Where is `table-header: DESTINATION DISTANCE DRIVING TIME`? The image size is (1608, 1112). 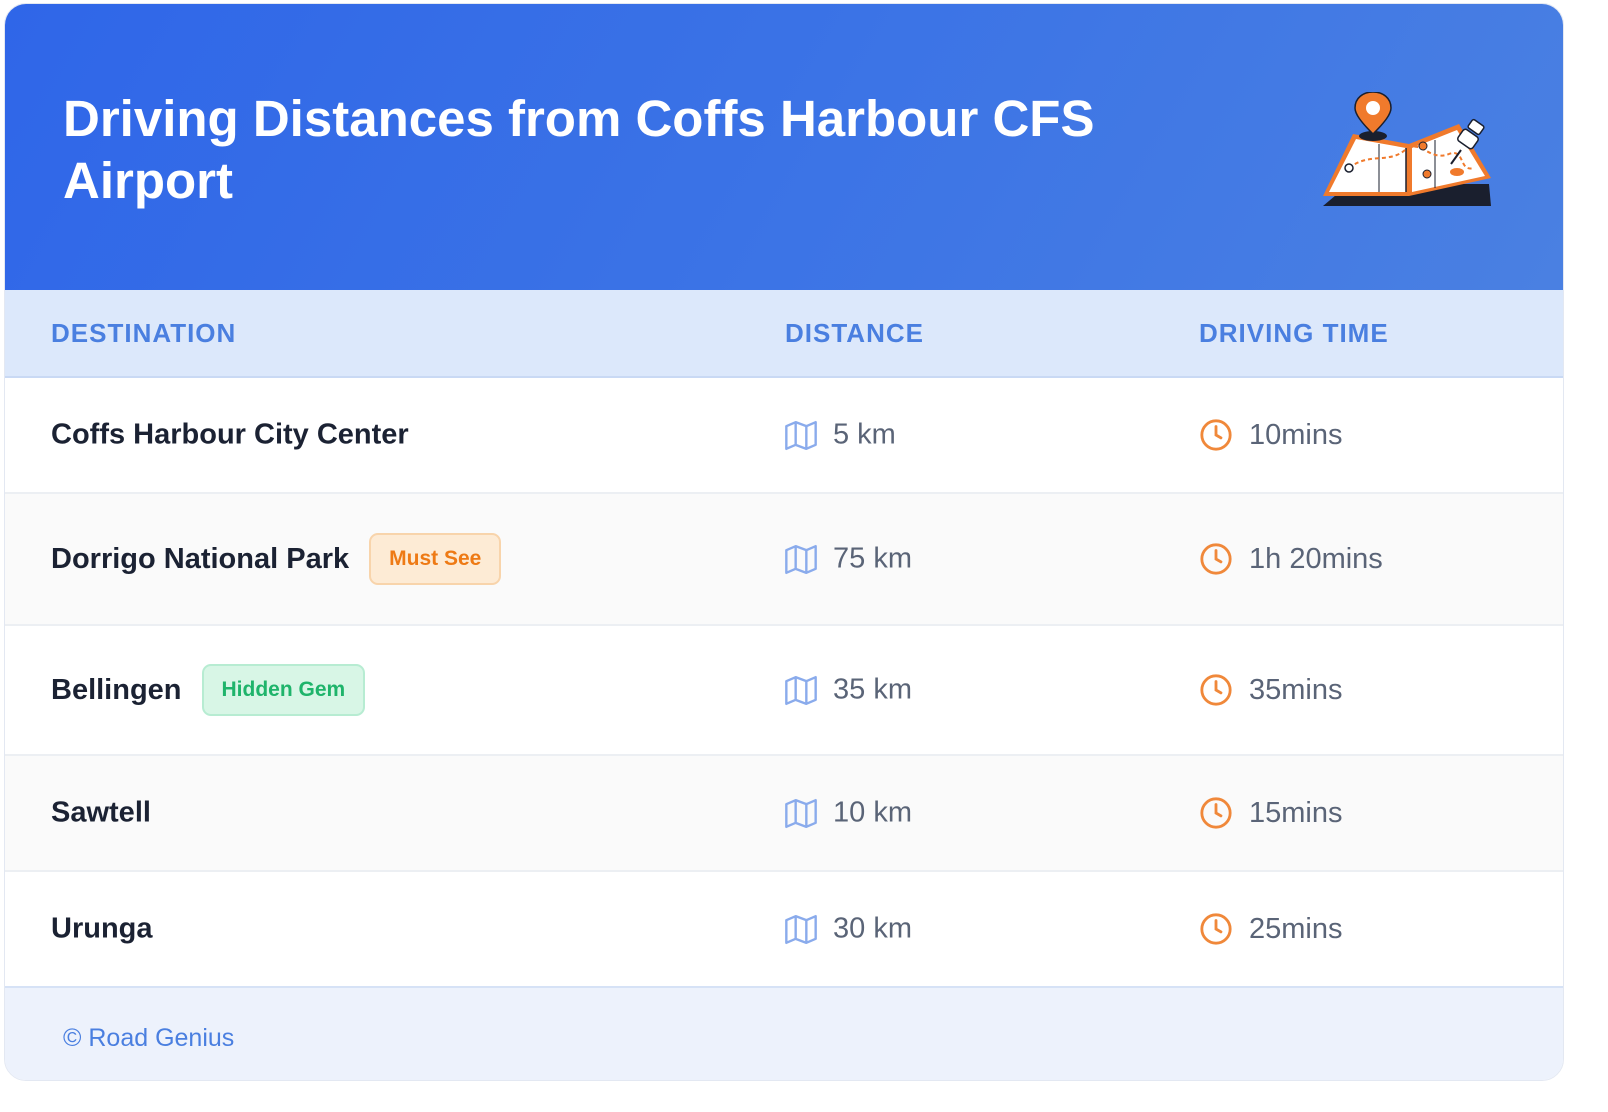 table-header: DESTINATION DISTANCE DRIVING TIME is located at coordinates (784, 334).